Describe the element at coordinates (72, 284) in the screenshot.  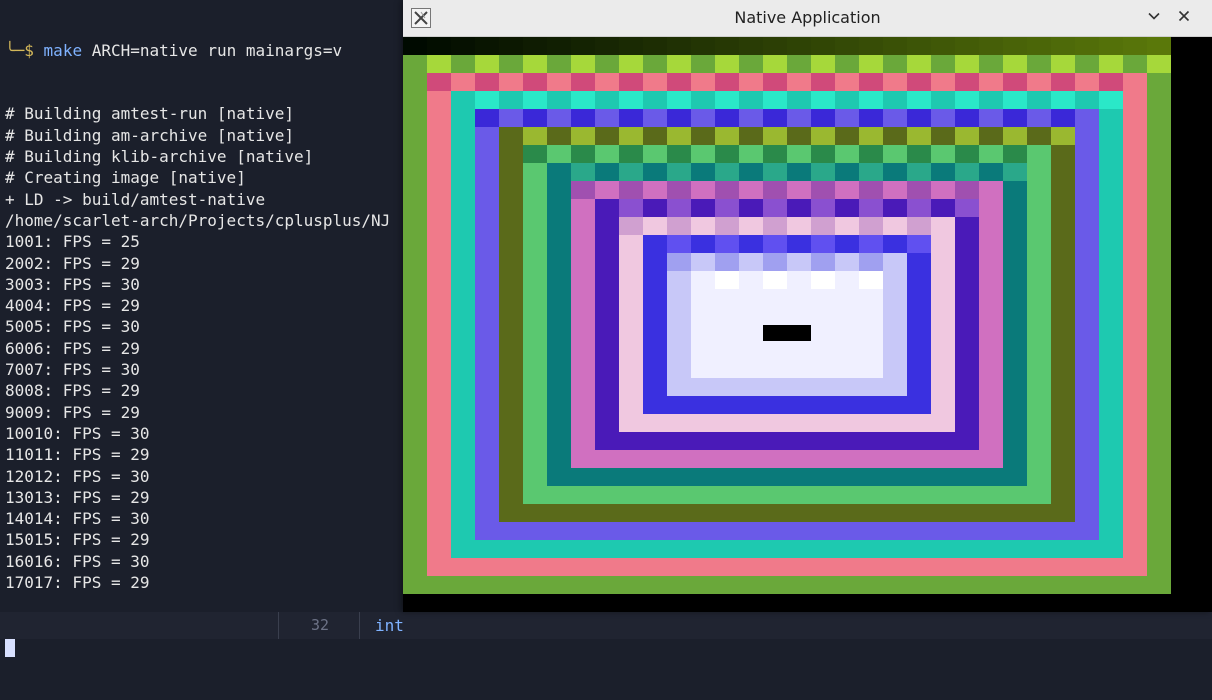
I see `terminal-output-line: 3003: FPS = 30` at that location.